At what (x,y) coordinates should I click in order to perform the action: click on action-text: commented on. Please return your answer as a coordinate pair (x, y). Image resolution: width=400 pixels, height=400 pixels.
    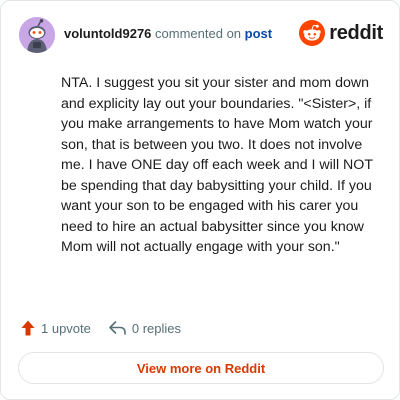
    Looking at the image, I should click on (198, 33).